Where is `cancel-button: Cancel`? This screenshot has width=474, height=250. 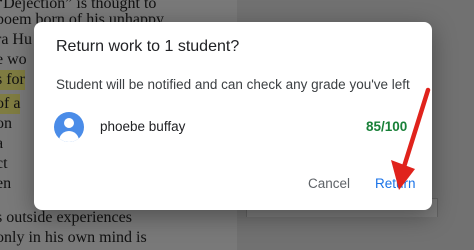 cancel-button: Cancel is located at coordinates (329, 183).